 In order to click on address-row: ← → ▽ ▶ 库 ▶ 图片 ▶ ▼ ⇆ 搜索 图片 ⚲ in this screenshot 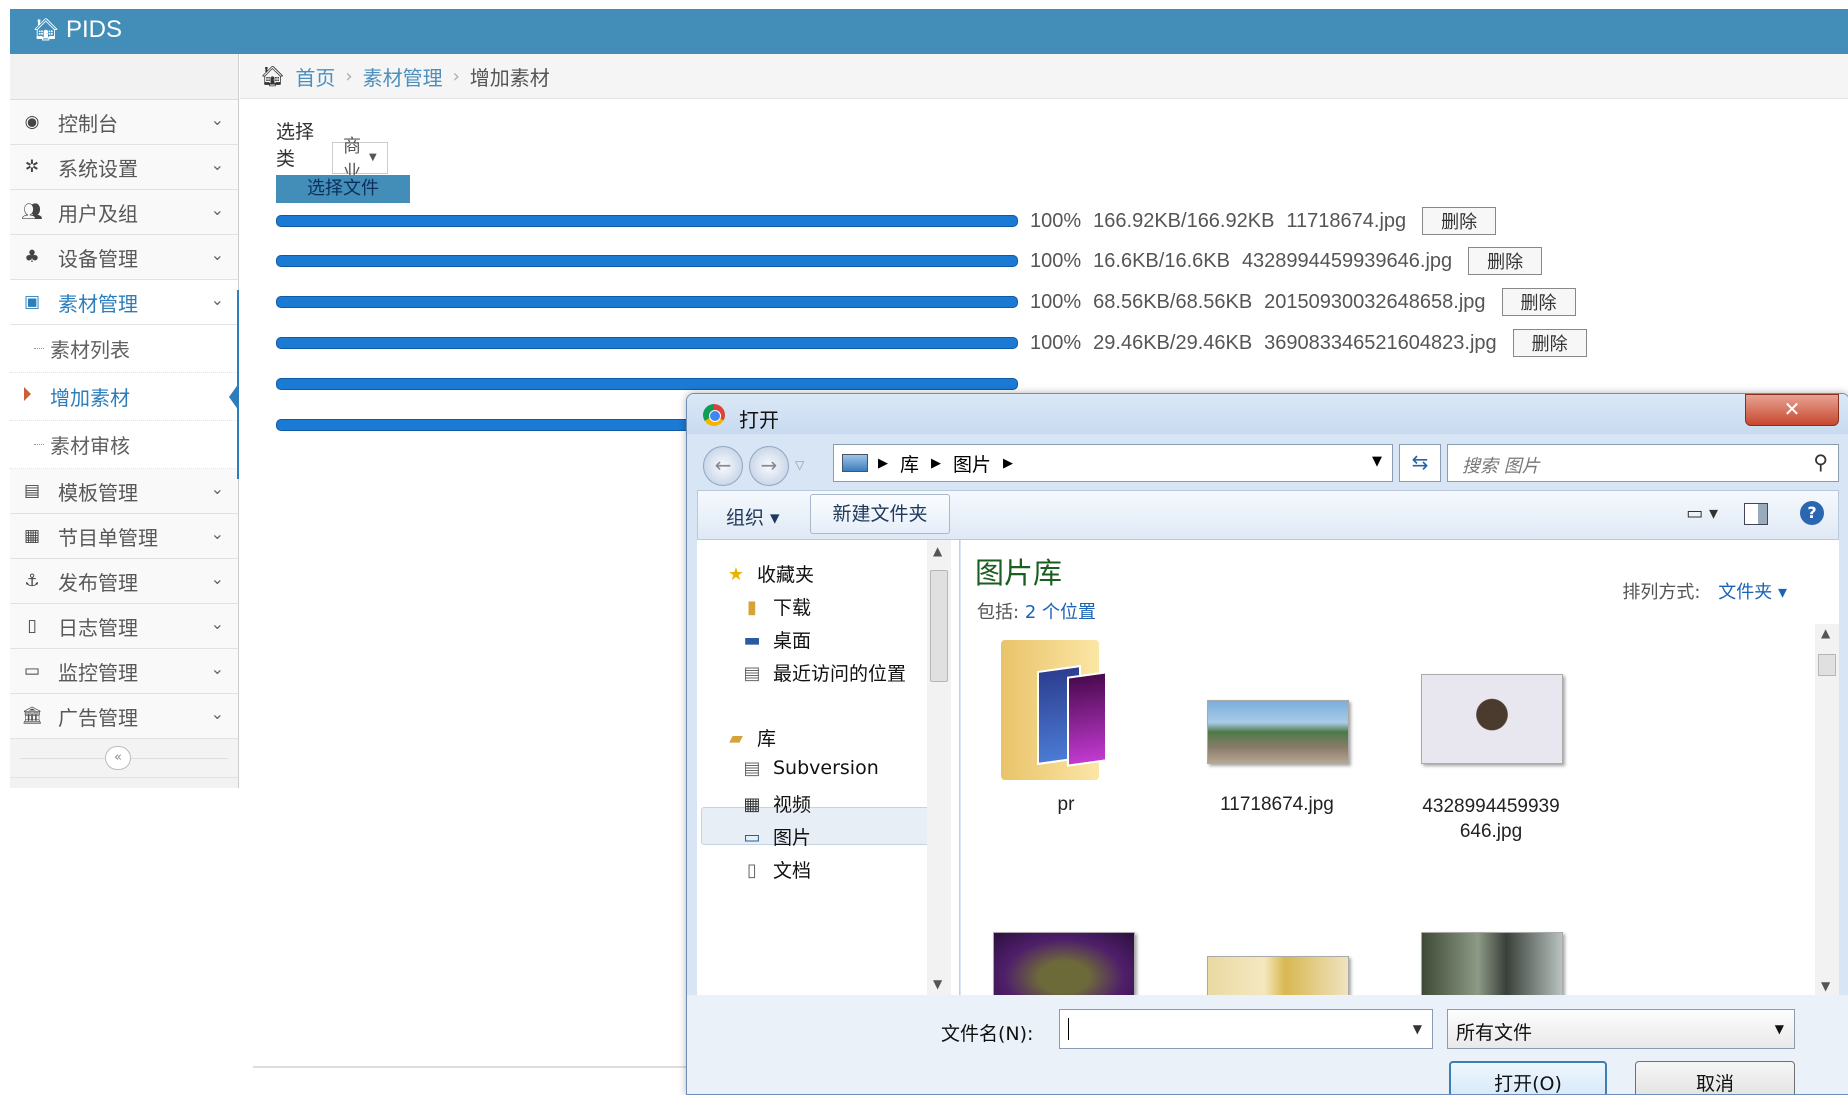, I will do `click(1267, 462)`.